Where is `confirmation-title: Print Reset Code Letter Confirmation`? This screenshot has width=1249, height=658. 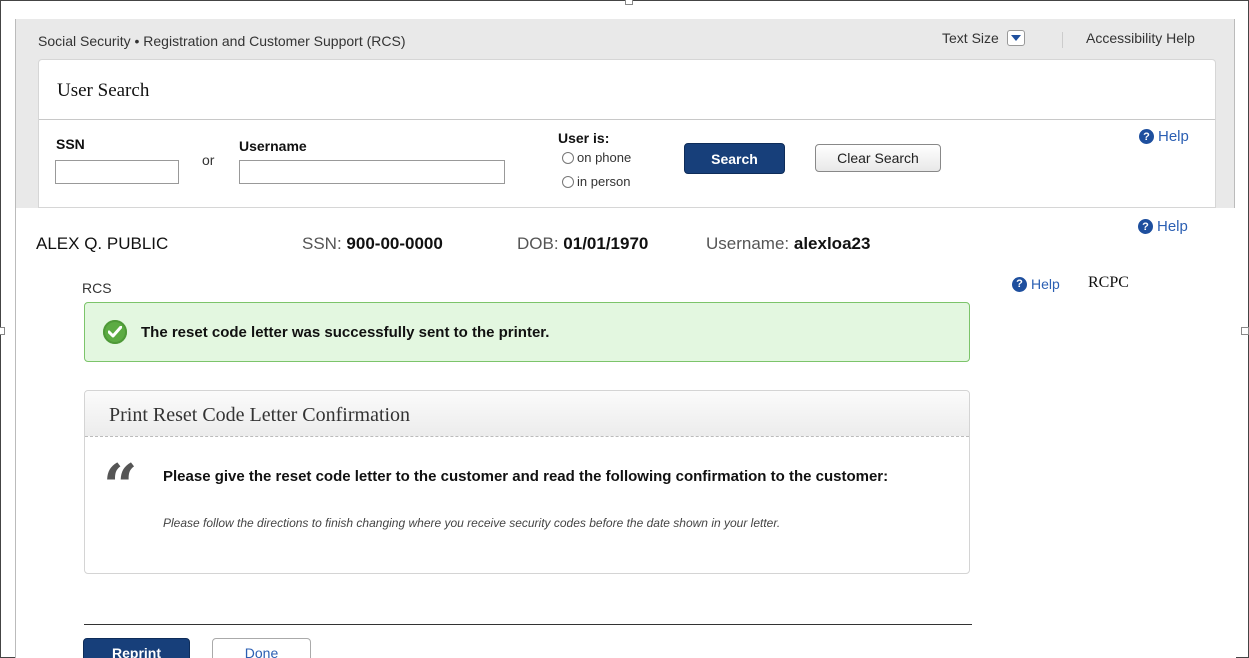
confirmation-title: Print Reset Code Letter Confirmation is located at coordinates (527, 414).